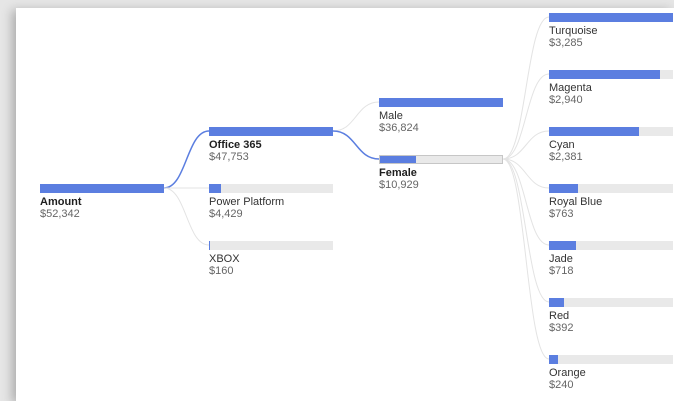 The height and width of the screenshot is (401, 674). I want to click on node-label: Magenta, so click(570, 88).